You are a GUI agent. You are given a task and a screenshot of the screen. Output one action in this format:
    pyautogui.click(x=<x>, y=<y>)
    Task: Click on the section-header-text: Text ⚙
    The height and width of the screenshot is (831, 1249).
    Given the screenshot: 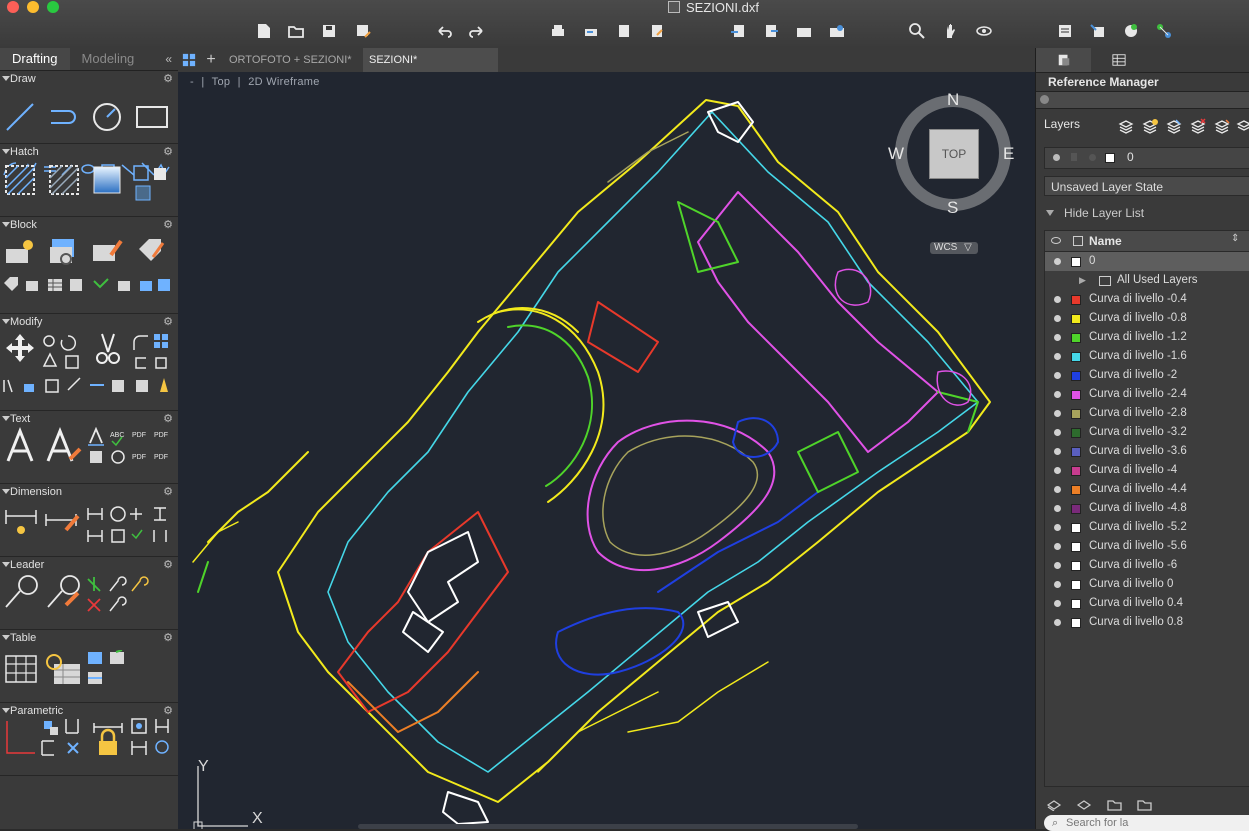 What is the action you would take?
    pyautogui.click(x=89, y=419)
    